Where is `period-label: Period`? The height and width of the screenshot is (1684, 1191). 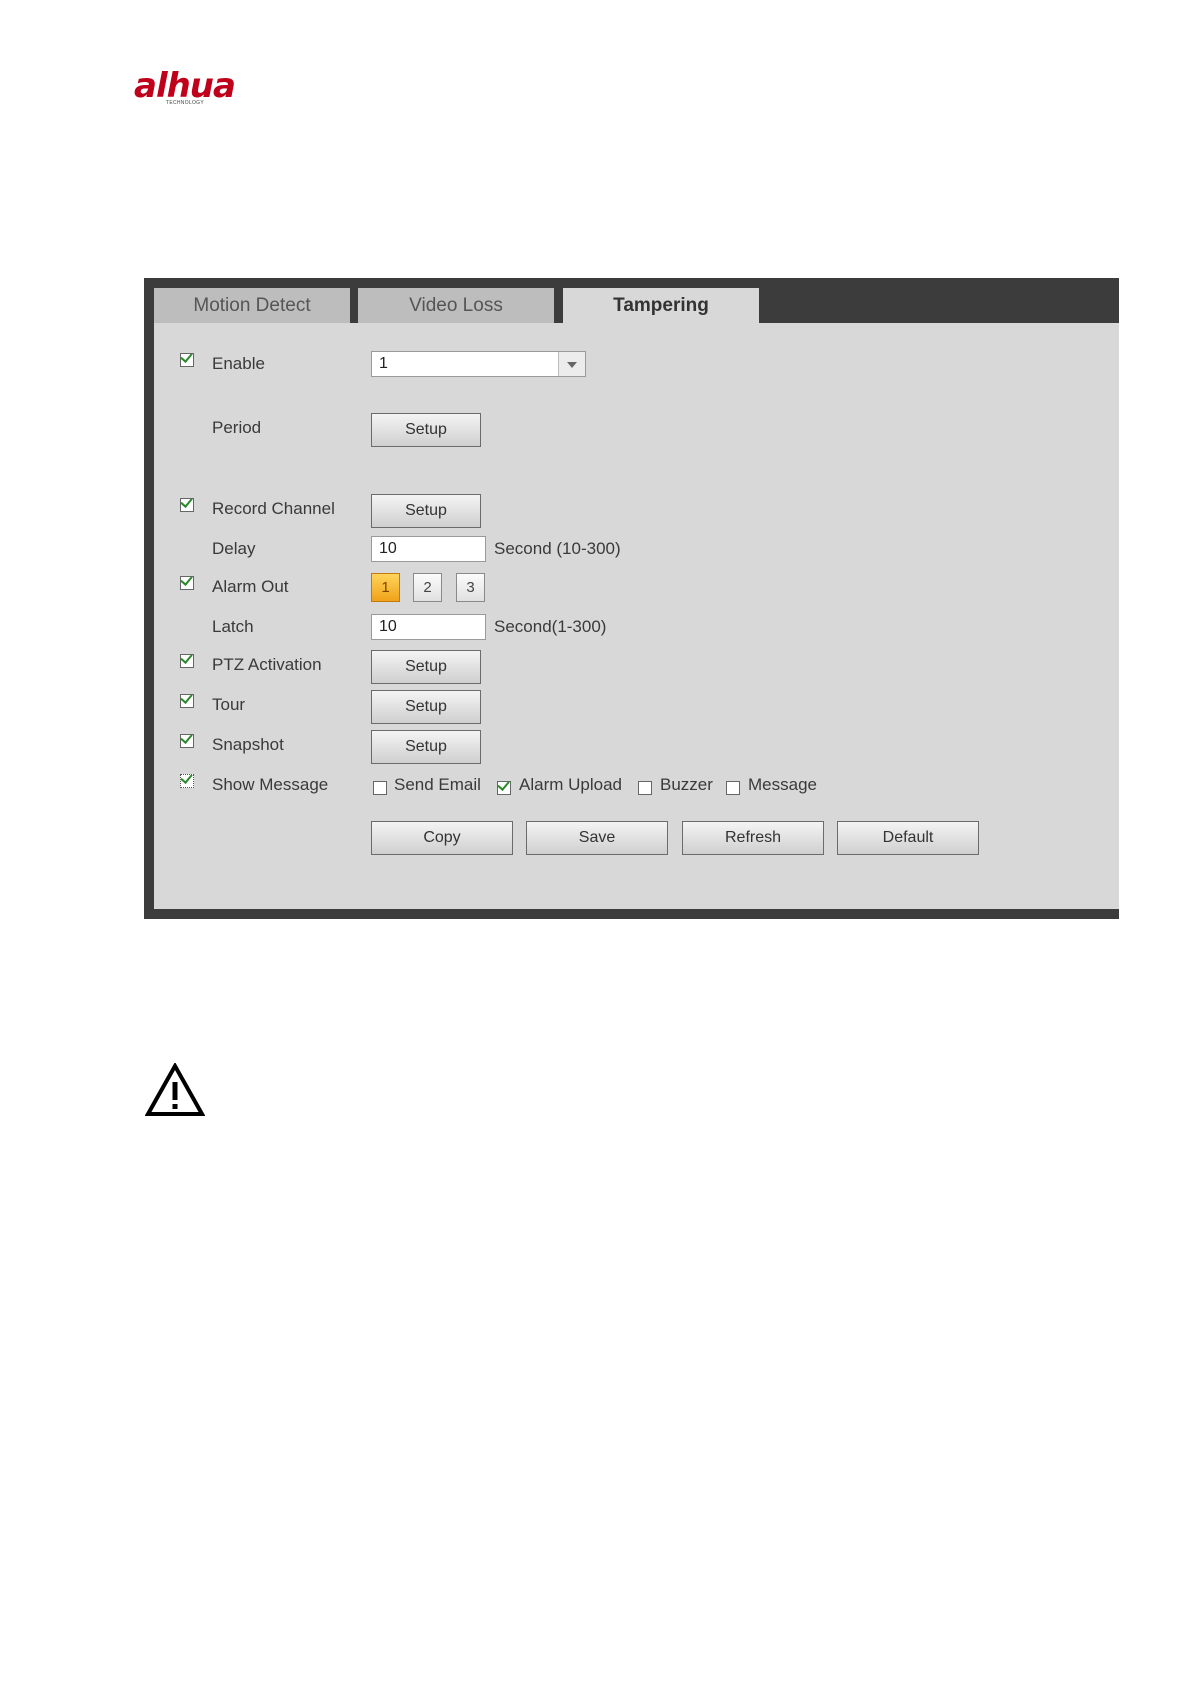
period-label: Period is located at coordinates (237, 427).